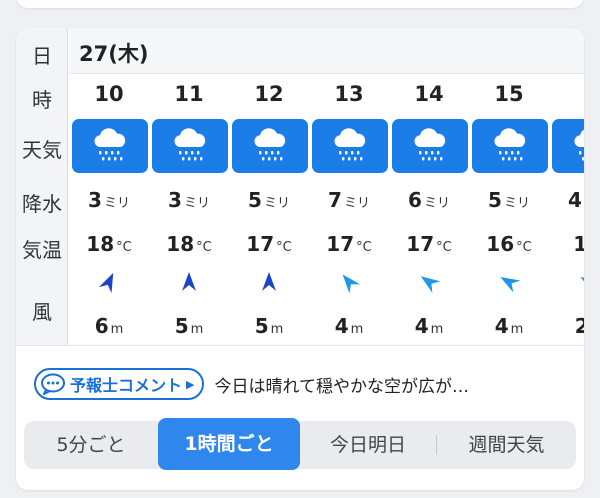 This screenshot has width=600, height=498. What do you see at coordinates (42, 312) in the screenshot?
I see `label-wind: 風` at bounding box center [42, 312].